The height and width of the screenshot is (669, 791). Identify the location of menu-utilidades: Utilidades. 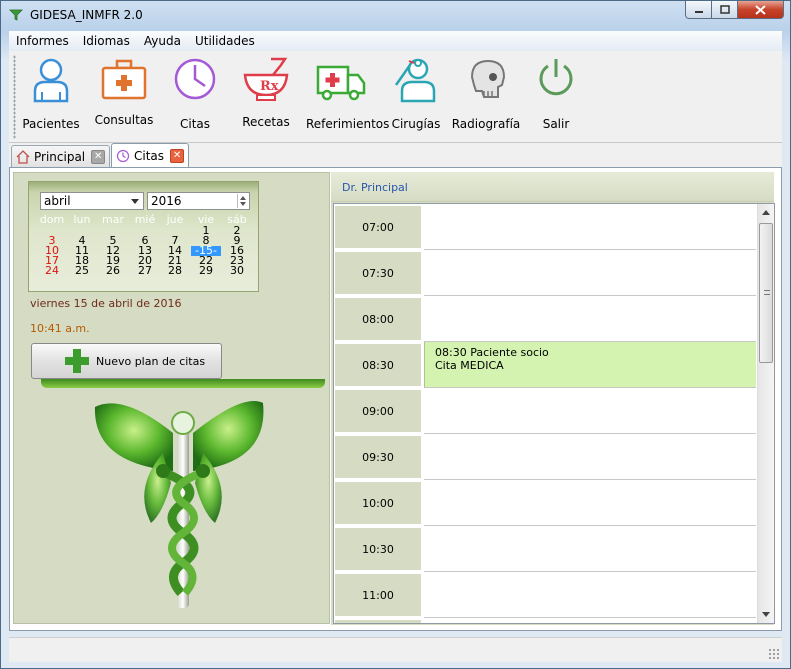
(225, 41).